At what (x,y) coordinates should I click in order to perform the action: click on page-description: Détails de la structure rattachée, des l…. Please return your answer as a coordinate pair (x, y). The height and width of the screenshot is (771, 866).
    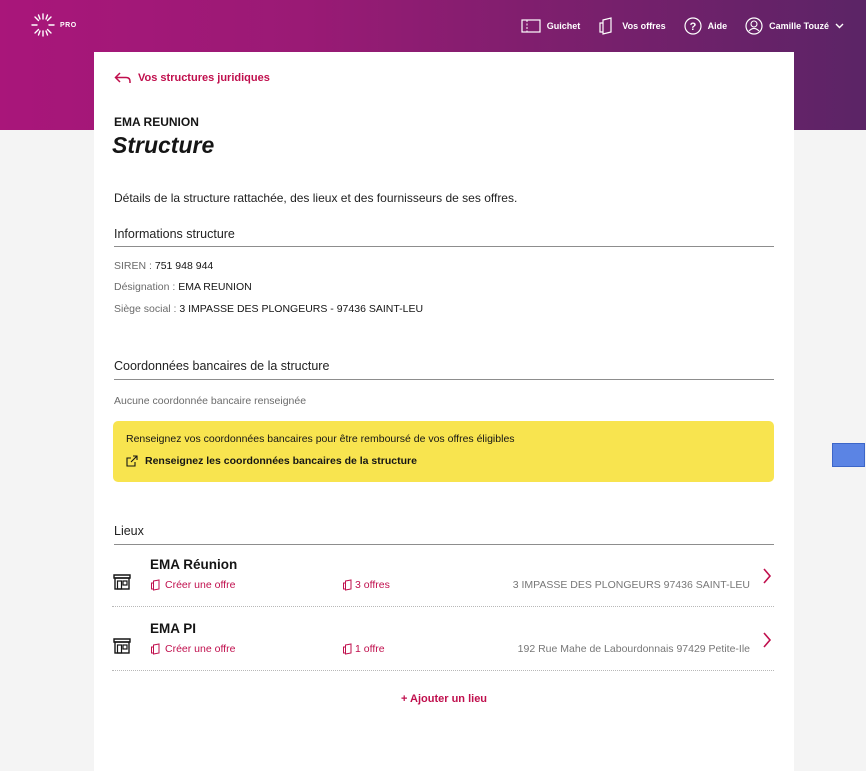
    Looking at the image, I should click on (316, 198).